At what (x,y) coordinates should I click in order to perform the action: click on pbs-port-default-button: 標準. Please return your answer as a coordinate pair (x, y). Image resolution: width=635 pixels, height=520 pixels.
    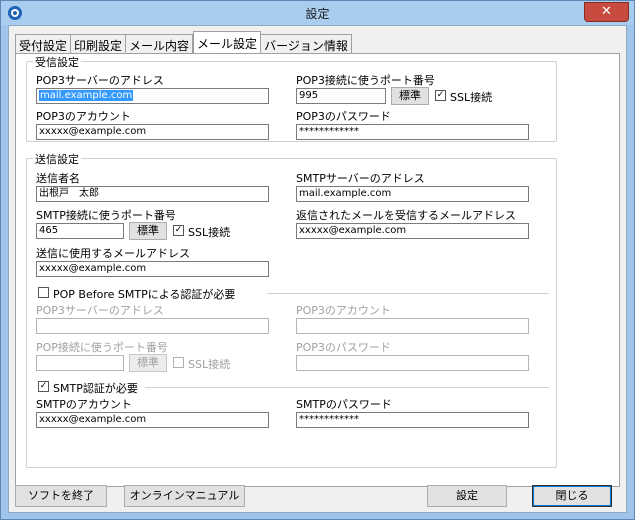
    Looking at the image, I should click on (148, 363).